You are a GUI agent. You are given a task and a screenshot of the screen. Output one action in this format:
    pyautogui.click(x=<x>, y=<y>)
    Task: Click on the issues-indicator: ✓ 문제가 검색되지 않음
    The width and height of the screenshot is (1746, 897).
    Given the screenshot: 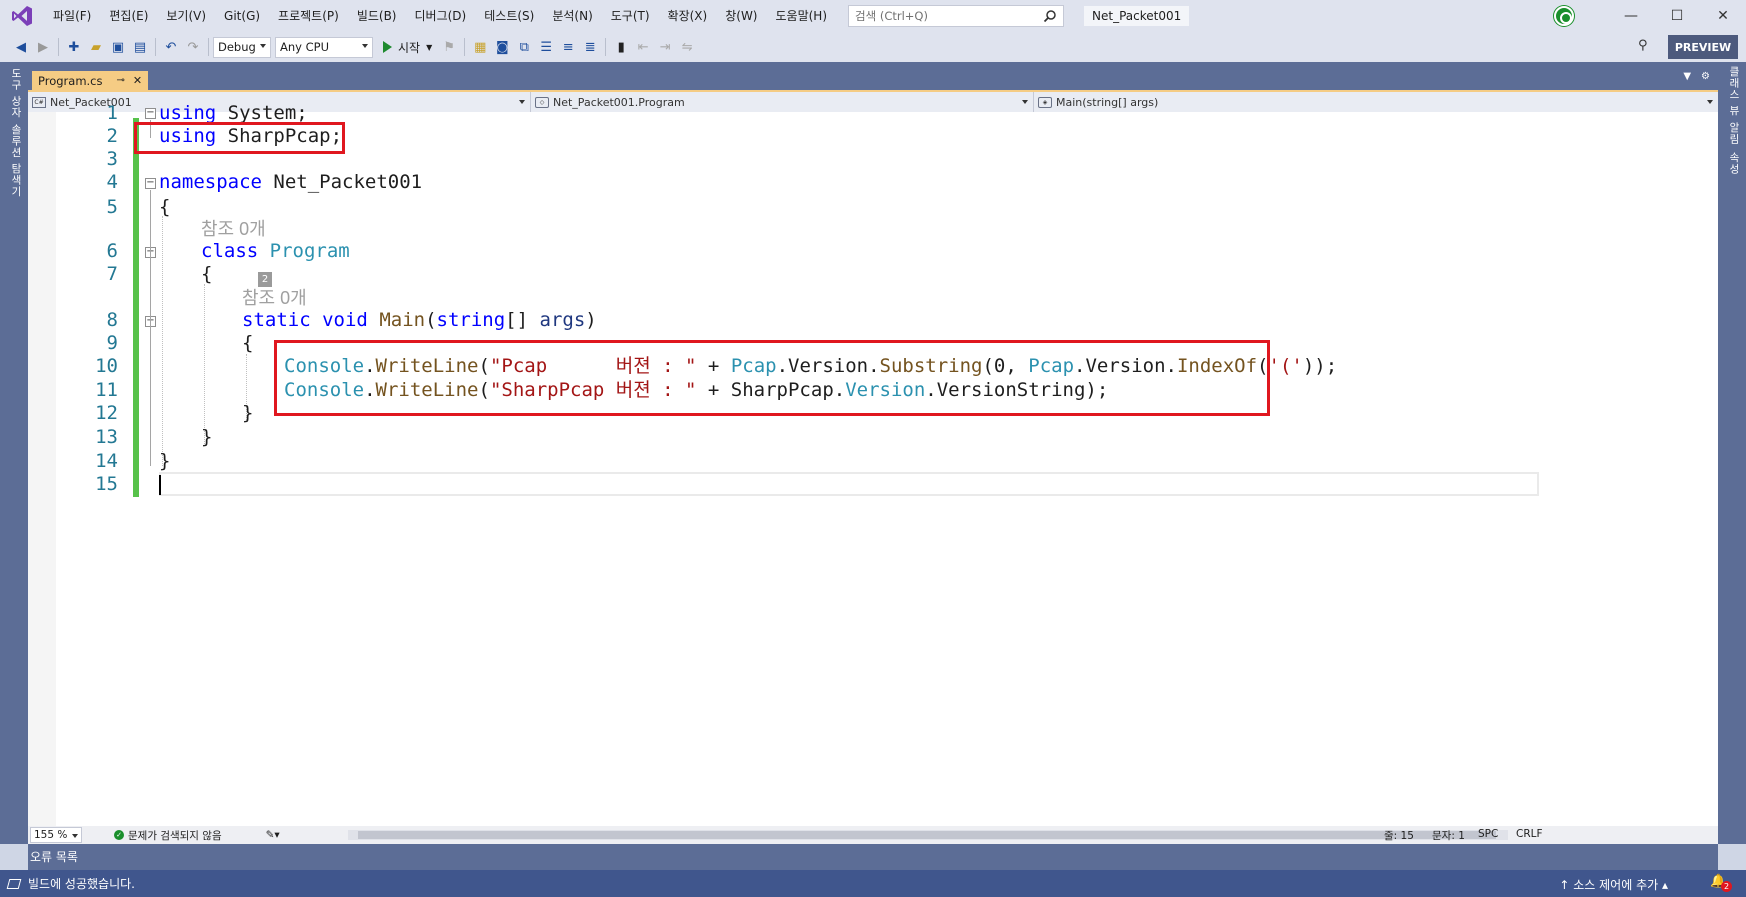 What is the action you would take?
    pyautogui.click(x=168, y=835)
    